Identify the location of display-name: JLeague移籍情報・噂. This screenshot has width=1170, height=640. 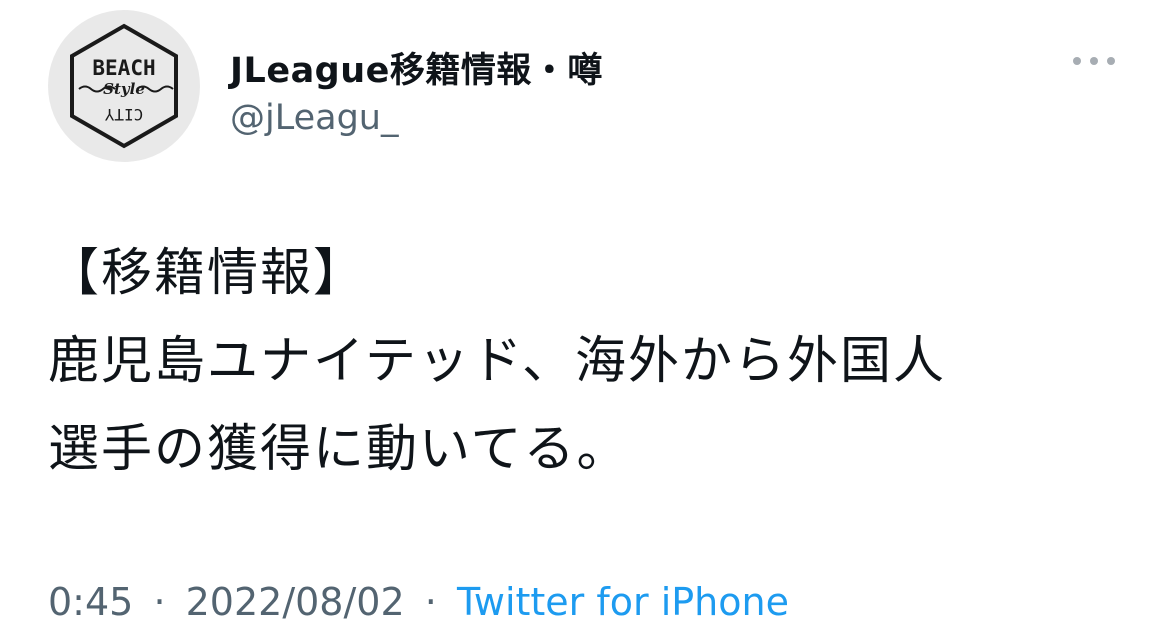
(416, 67).